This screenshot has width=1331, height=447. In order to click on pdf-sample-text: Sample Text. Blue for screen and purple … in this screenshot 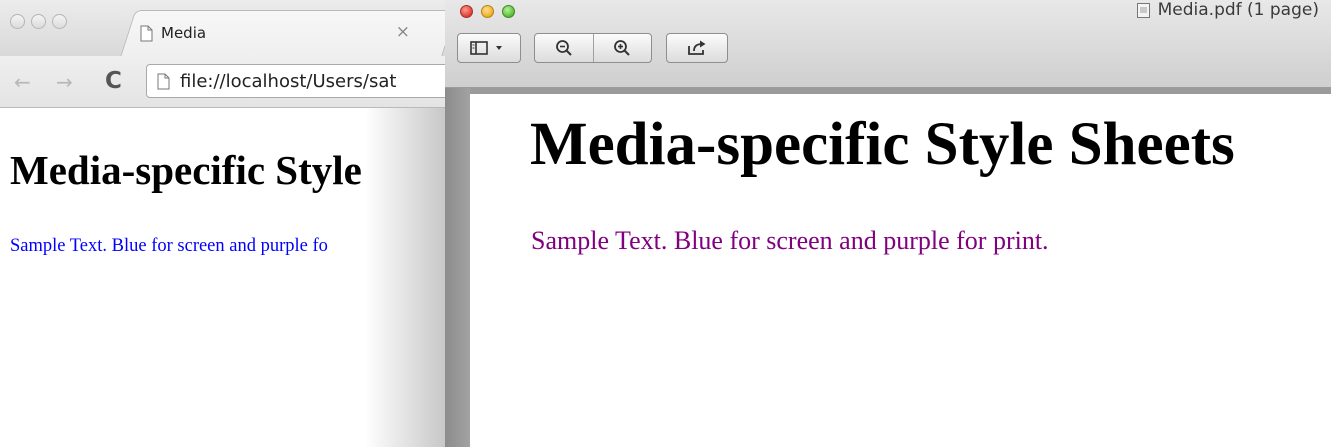, I will do `click(790, 240)`.